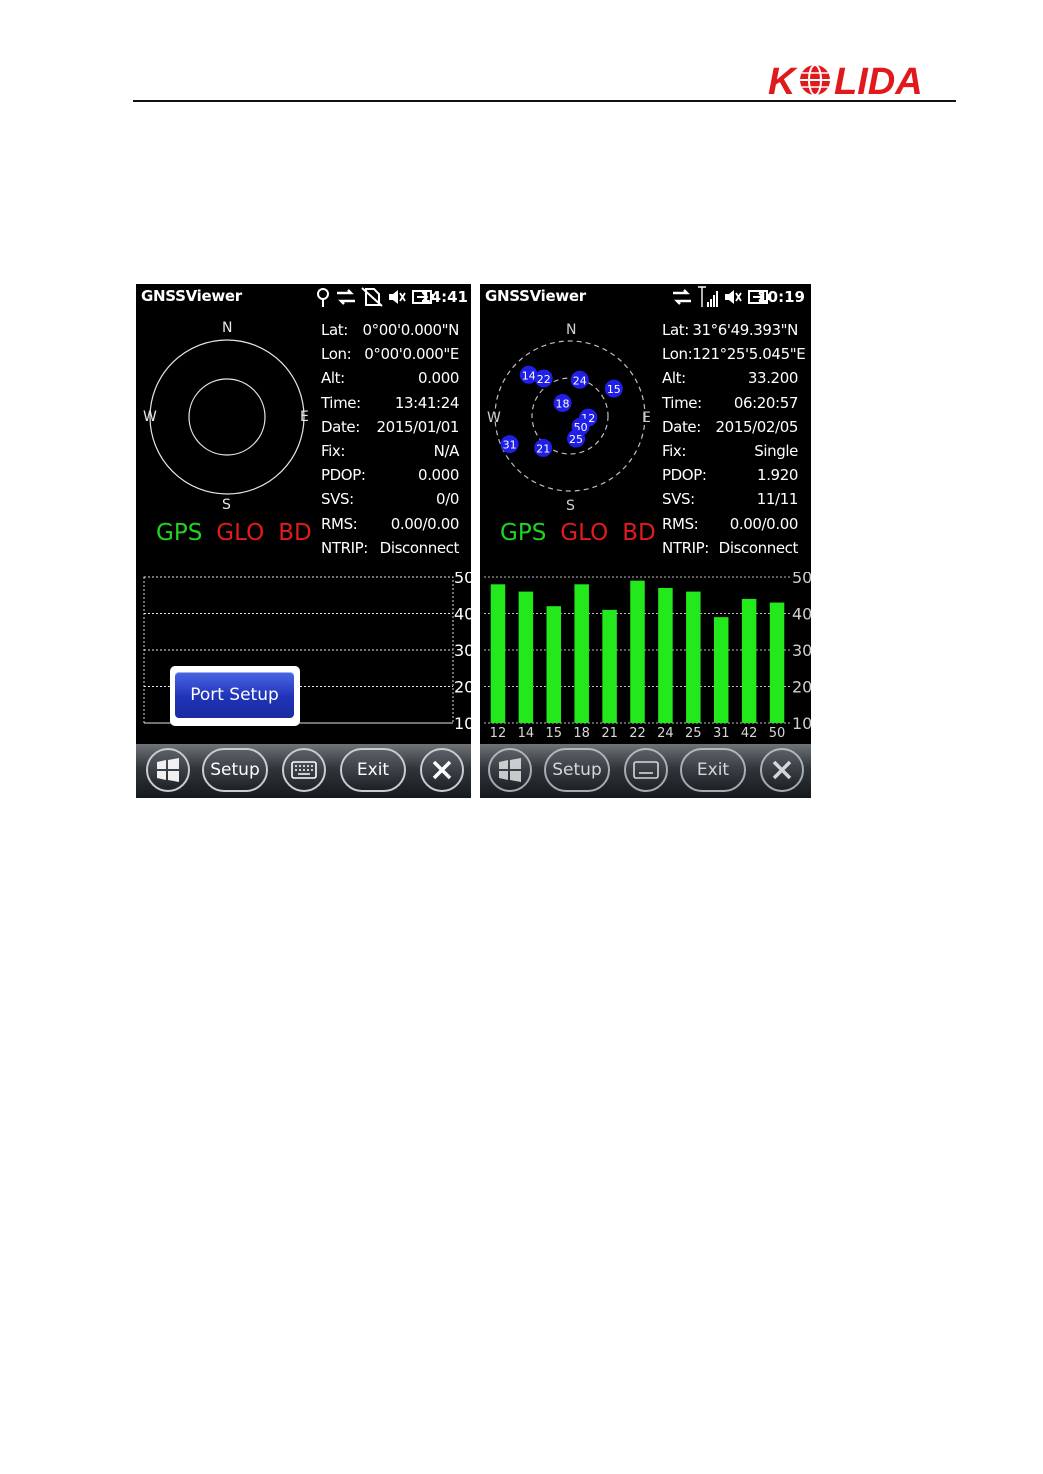 Image resolution: width=1043 pixels, height=1474 pixels. What do you see at coordinates (576, 438) in the screenshot?
I see `satellite-marker: 25` at bounding box center [576, 438].